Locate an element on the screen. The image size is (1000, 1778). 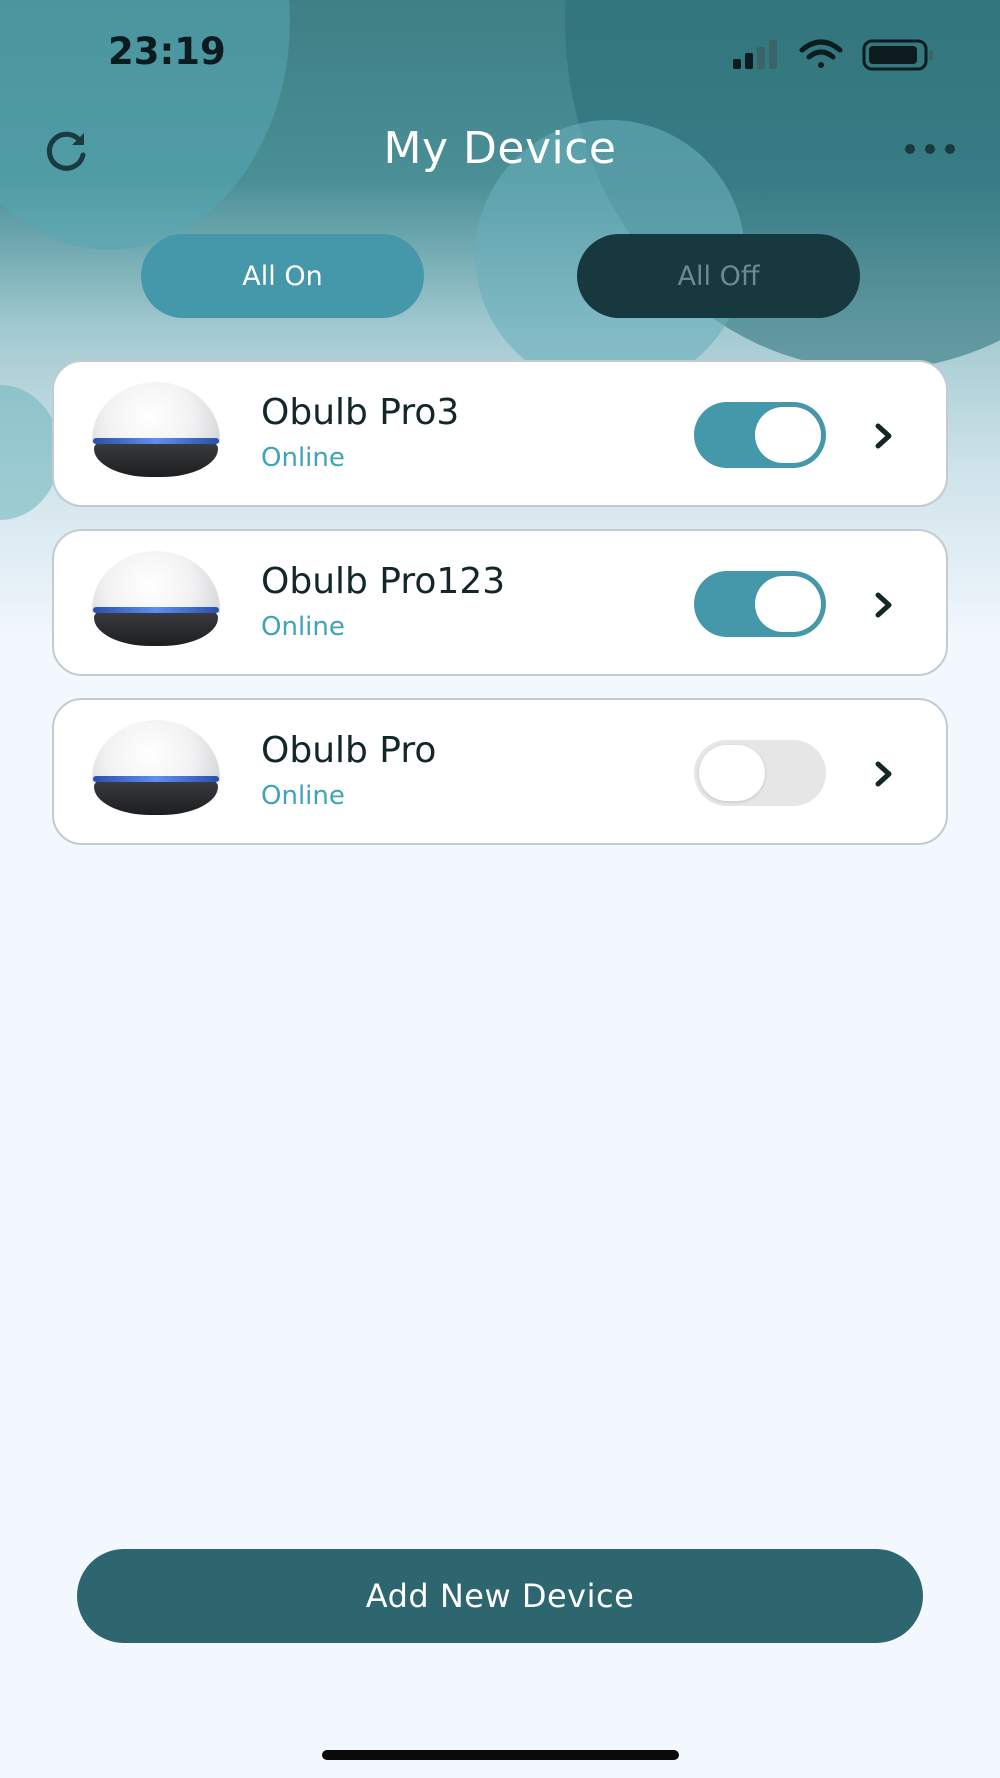
nav-bar: My Device is located at coordinates (500, 150).